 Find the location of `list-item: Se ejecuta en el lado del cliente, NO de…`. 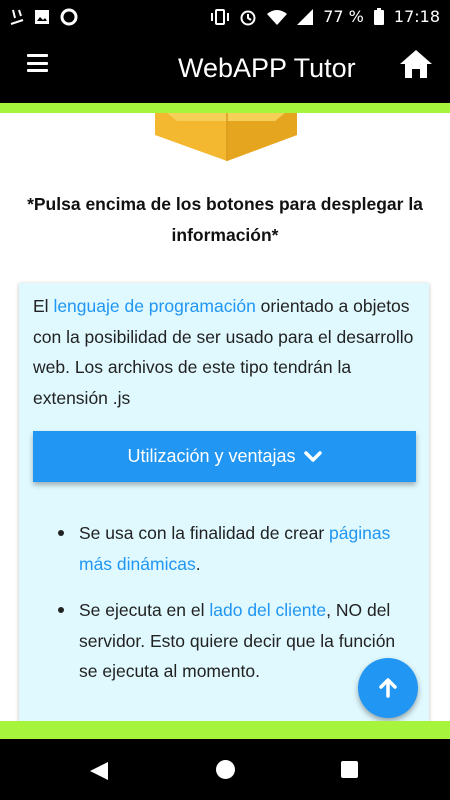

list-item: Se ejecuta en el lado del cliente, NO de… is located at coordinates (233, 641).